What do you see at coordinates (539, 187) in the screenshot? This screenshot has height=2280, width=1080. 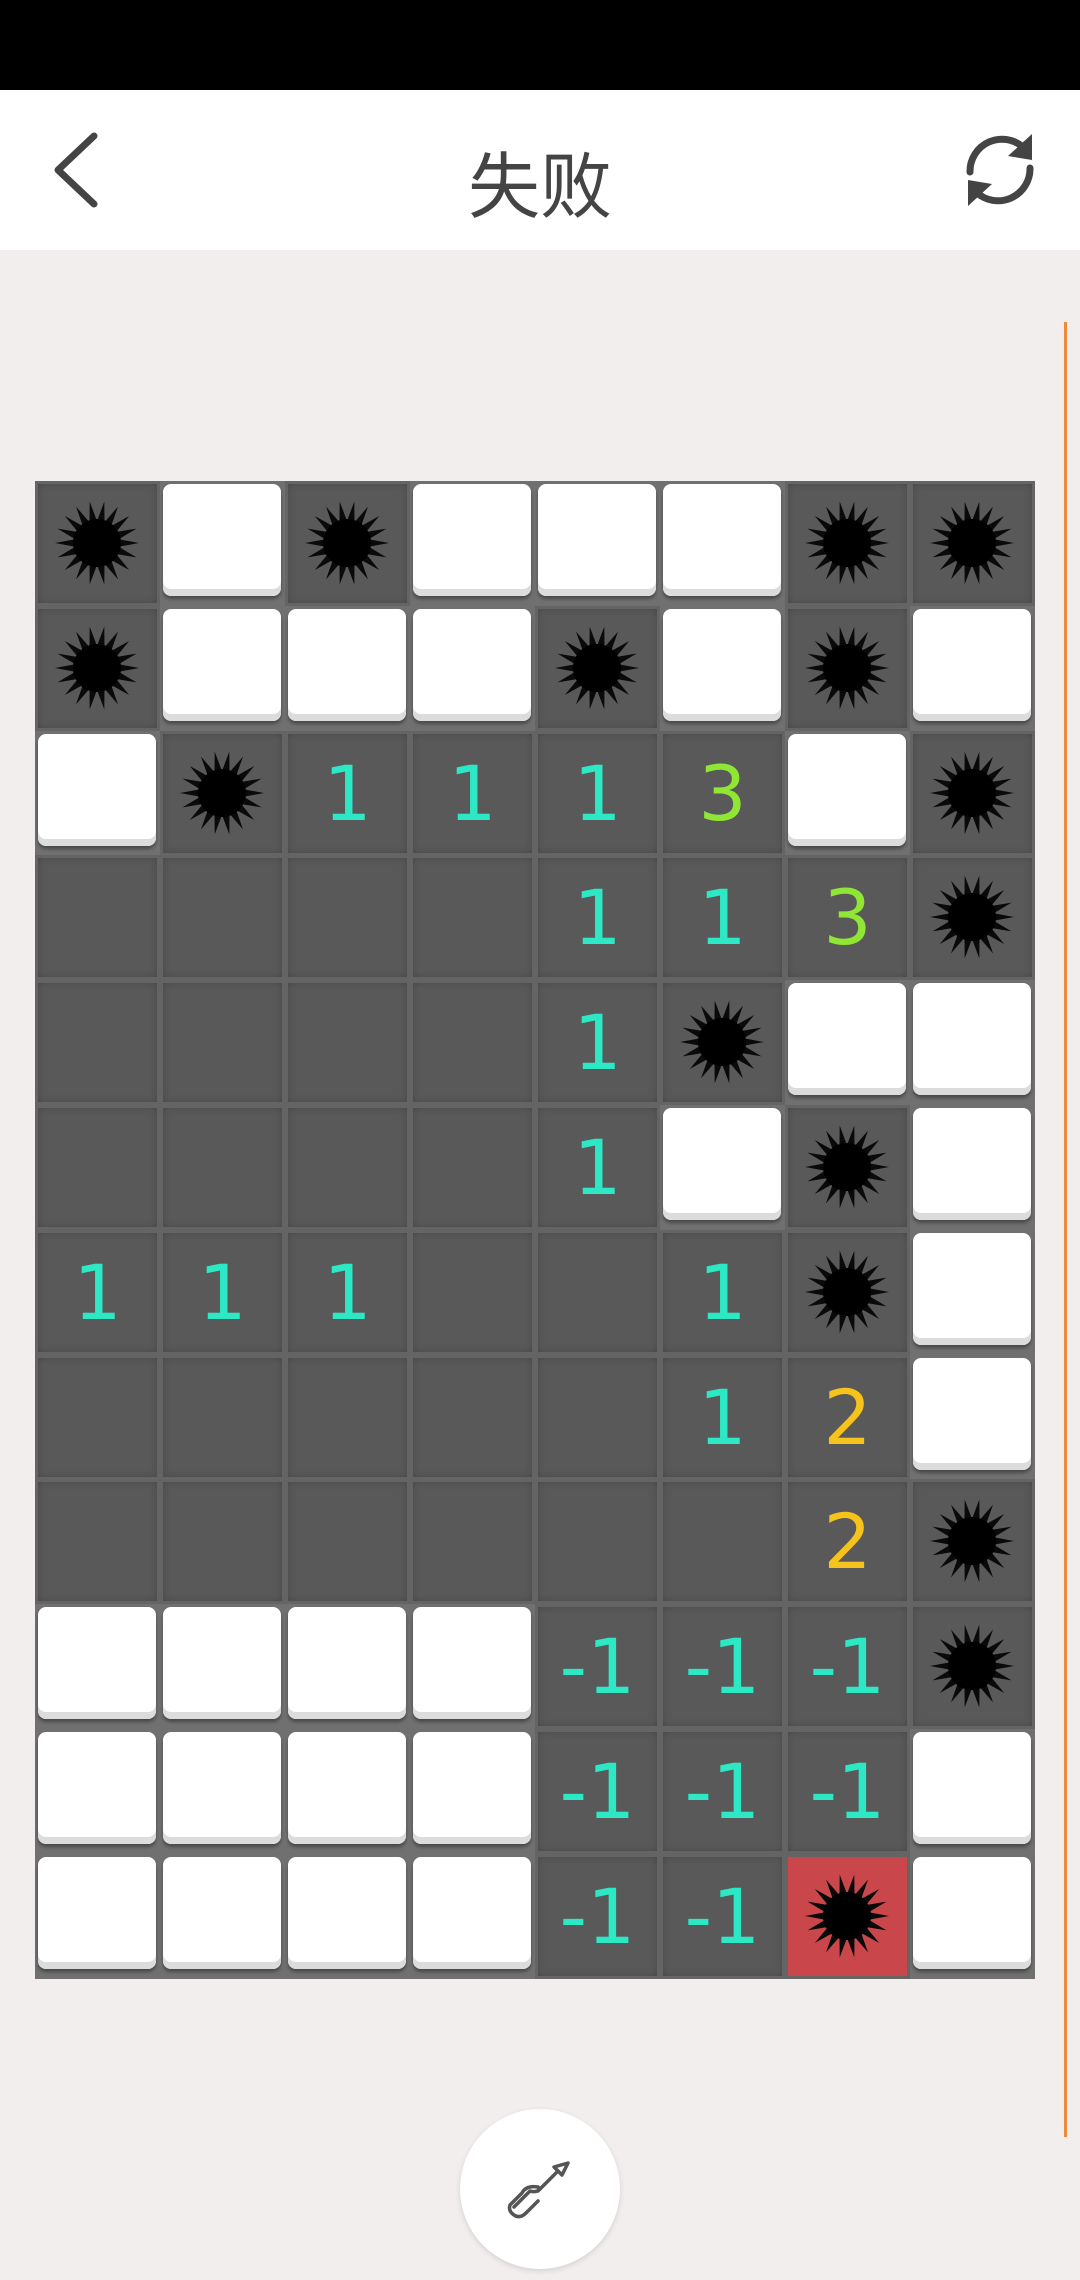 I see `page-title: 失败` at bounding box center [539, 187].